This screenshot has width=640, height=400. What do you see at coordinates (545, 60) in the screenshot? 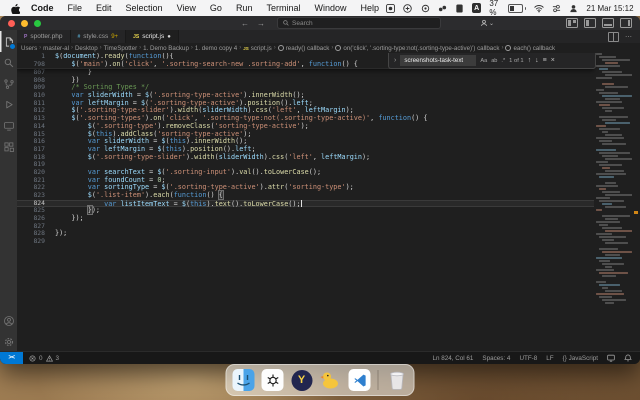
I see `find-in-selection-icon: ≡` at bounding box center [545, 60].